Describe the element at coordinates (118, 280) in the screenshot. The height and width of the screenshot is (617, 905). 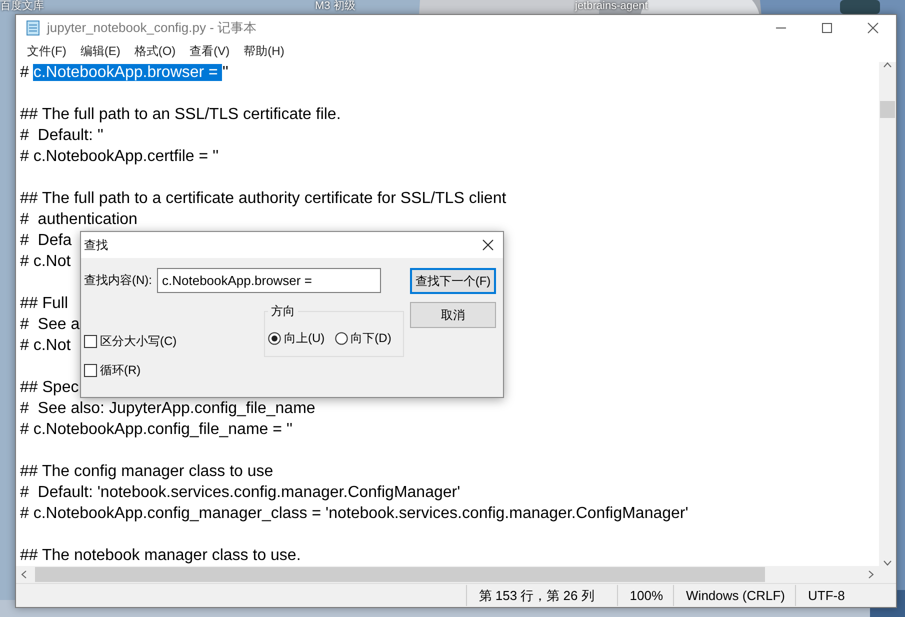
I see `field-label: 查找内容(N):` at that location.